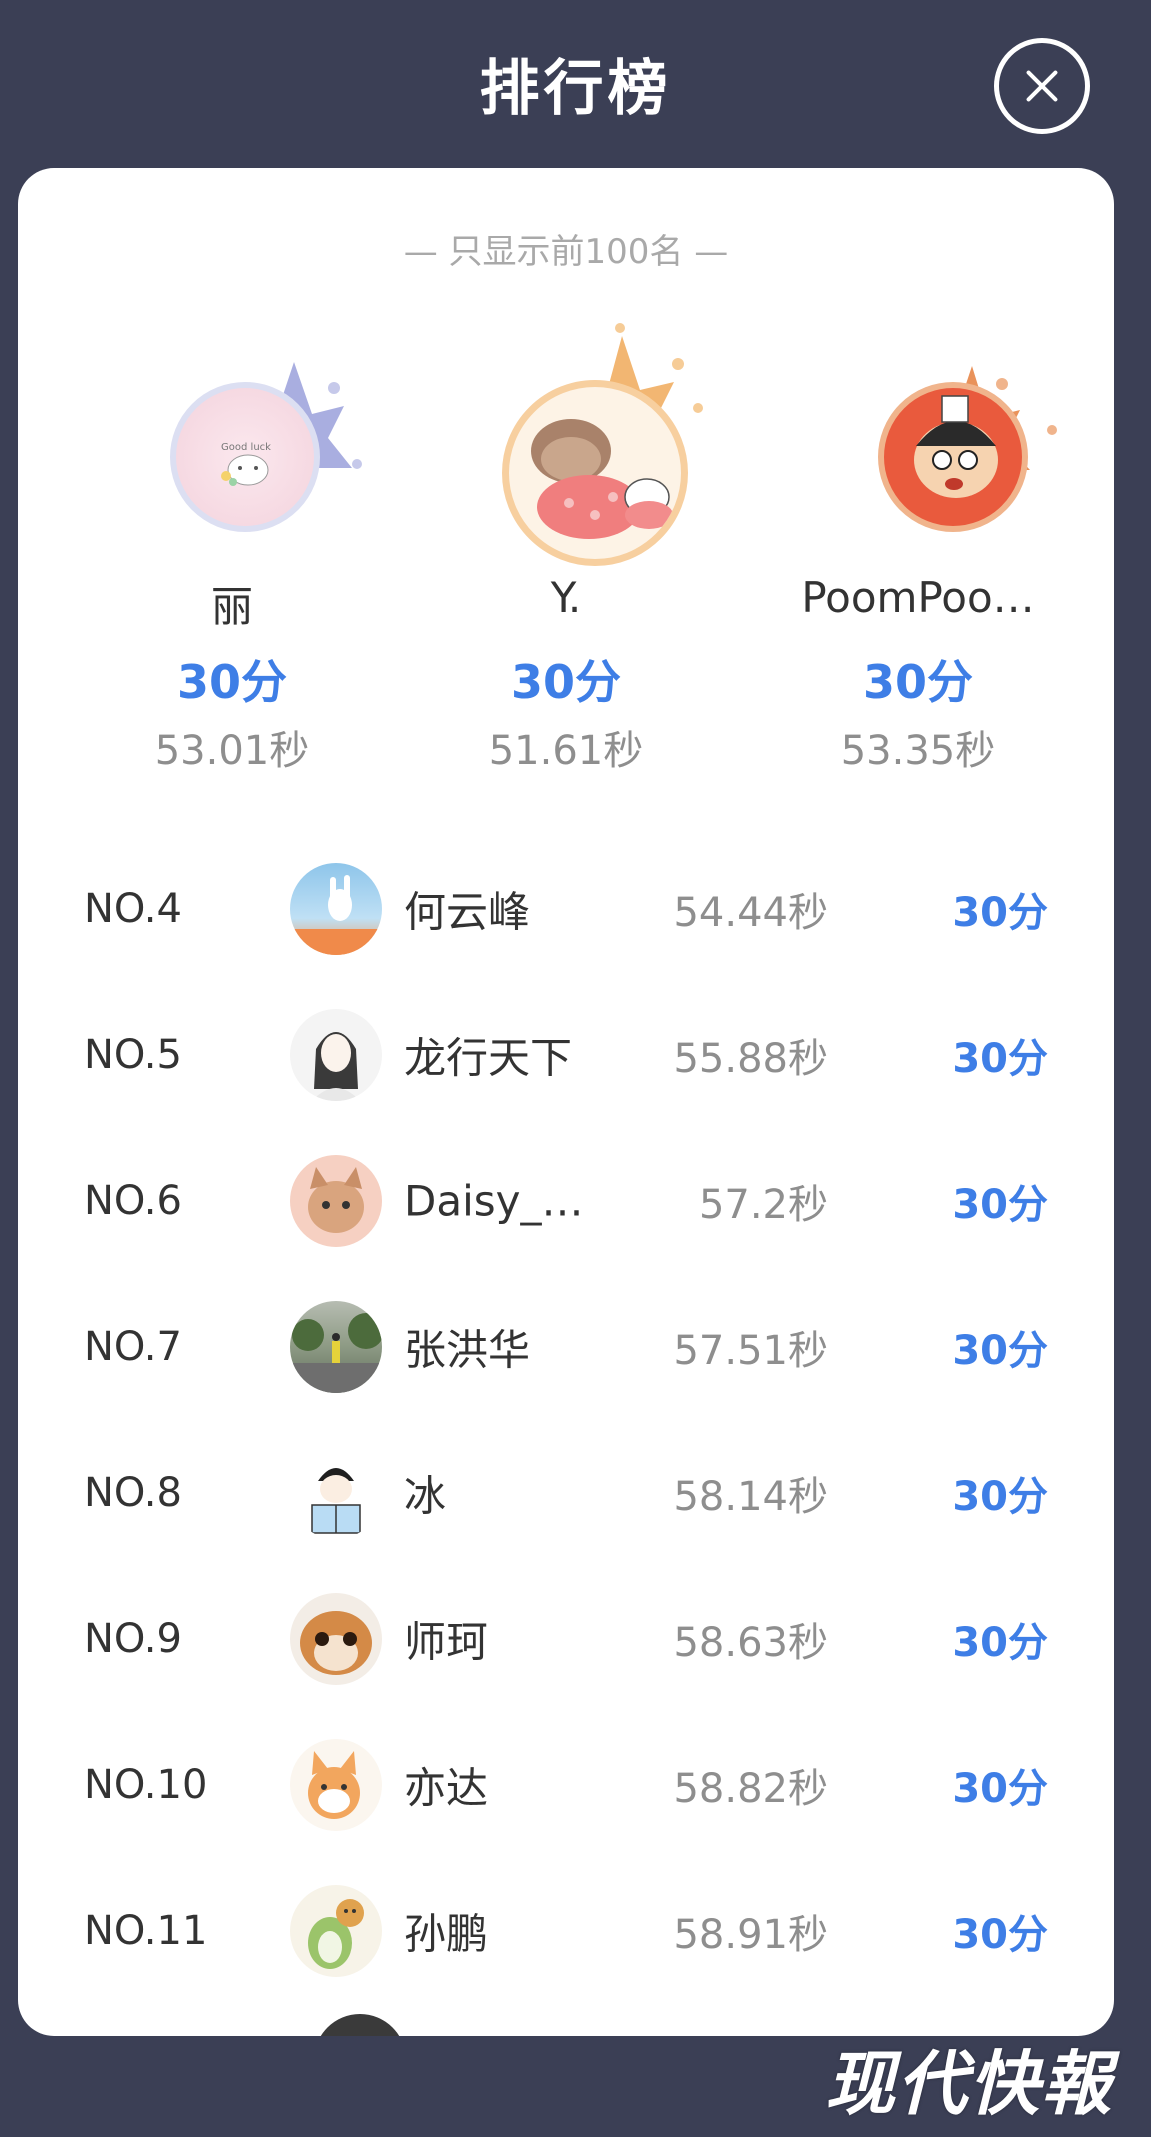 The image size is (1151, 2137). I want to click on player-time: 57.2秒, so click(763, 1205).